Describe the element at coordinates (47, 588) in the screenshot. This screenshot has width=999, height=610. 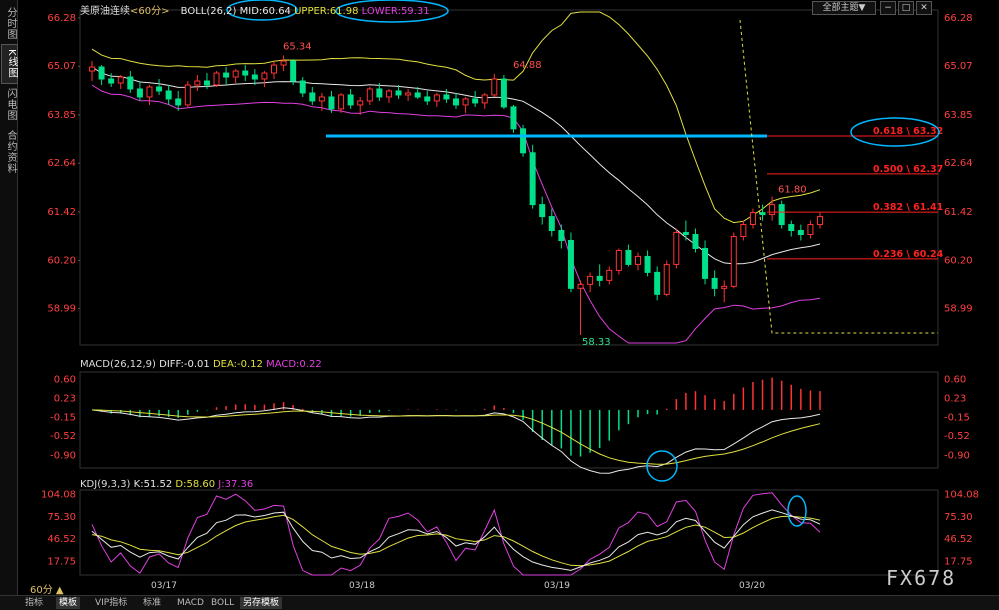
I see `period-selector: 60分 ▲` at that location.